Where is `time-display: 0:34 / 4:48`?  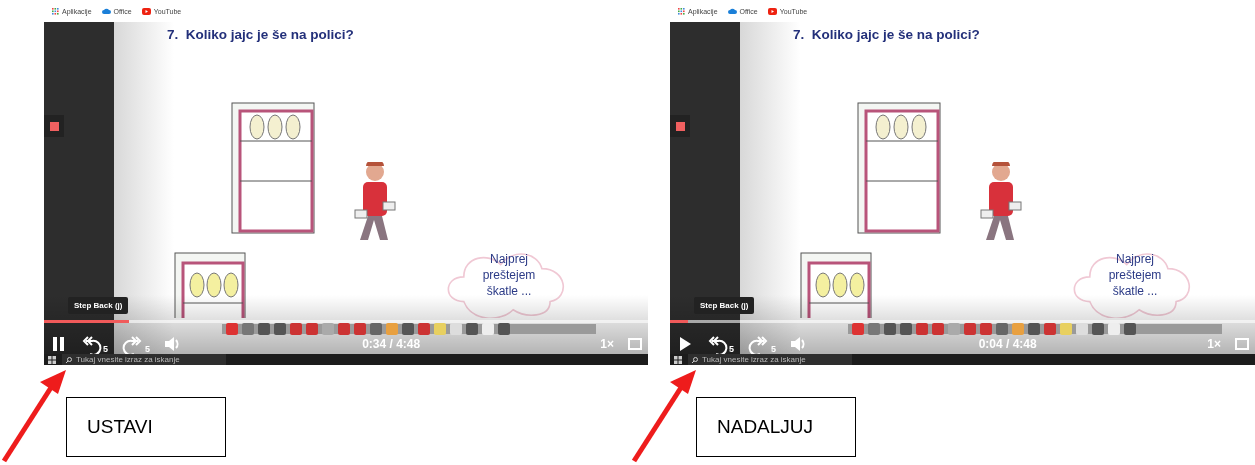
time-display: 0:34 / 4:48 is located at coordinates (391, 344).